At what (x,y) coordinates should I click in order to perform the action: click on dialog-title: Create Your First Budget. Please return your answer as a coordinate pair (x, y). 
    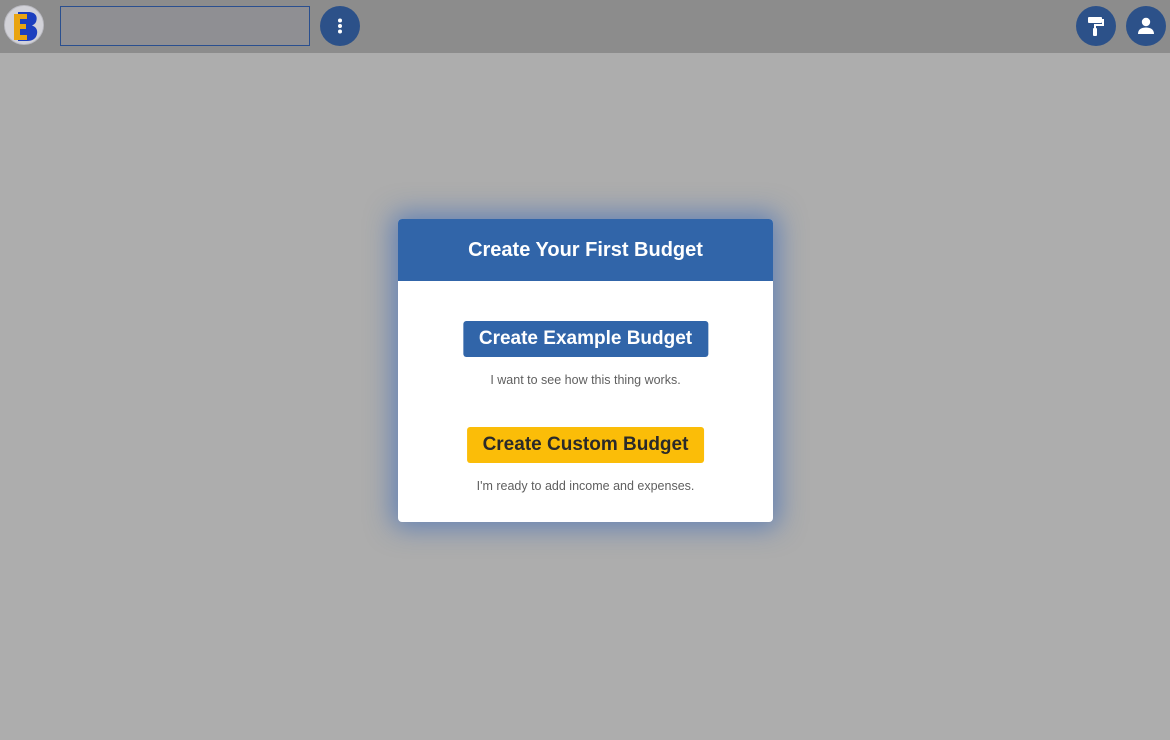
    Looking at the image, I should click on (585, 250).